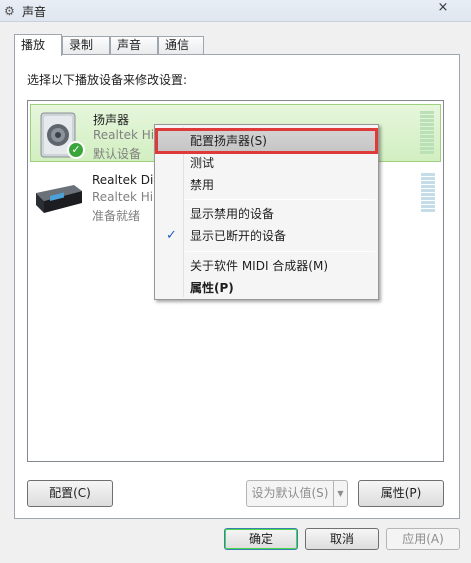 The height and width of the screenshot is (563, 471). What do you see at coordinates (117, 154) in the screenshot?
I see `device-status: 默认设备` at bounding box center [117, 154].